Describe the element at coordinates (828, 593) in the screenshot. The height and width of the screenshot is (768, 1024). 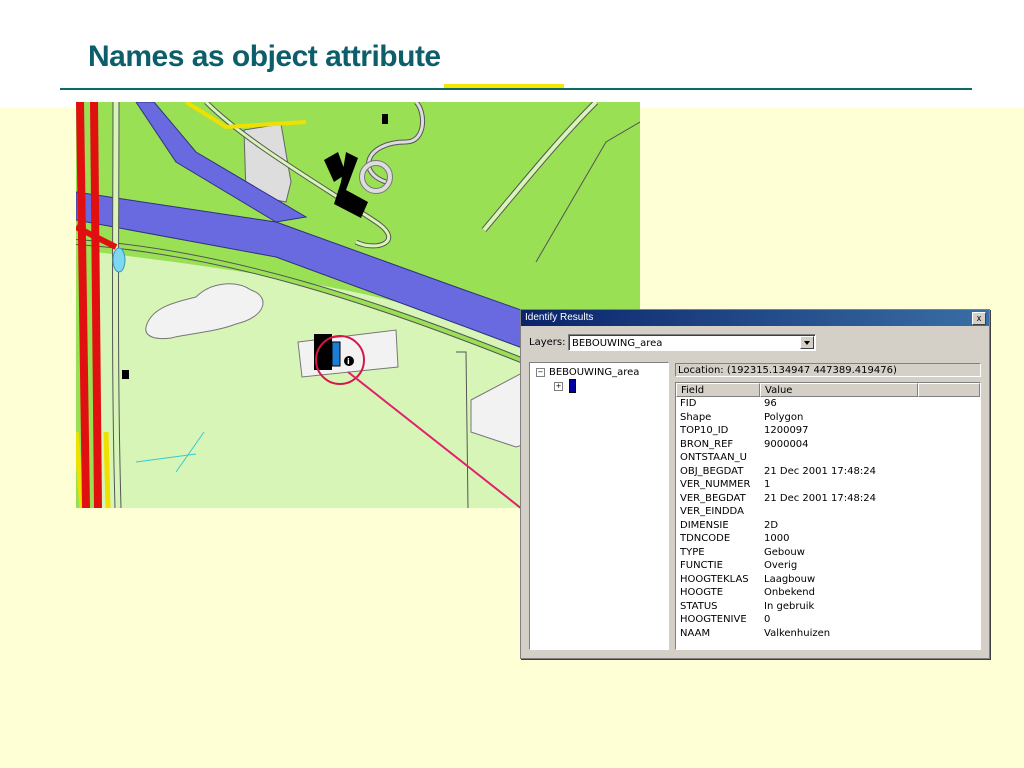
I see `table-row: HOOGTE Onbekend` at that location.